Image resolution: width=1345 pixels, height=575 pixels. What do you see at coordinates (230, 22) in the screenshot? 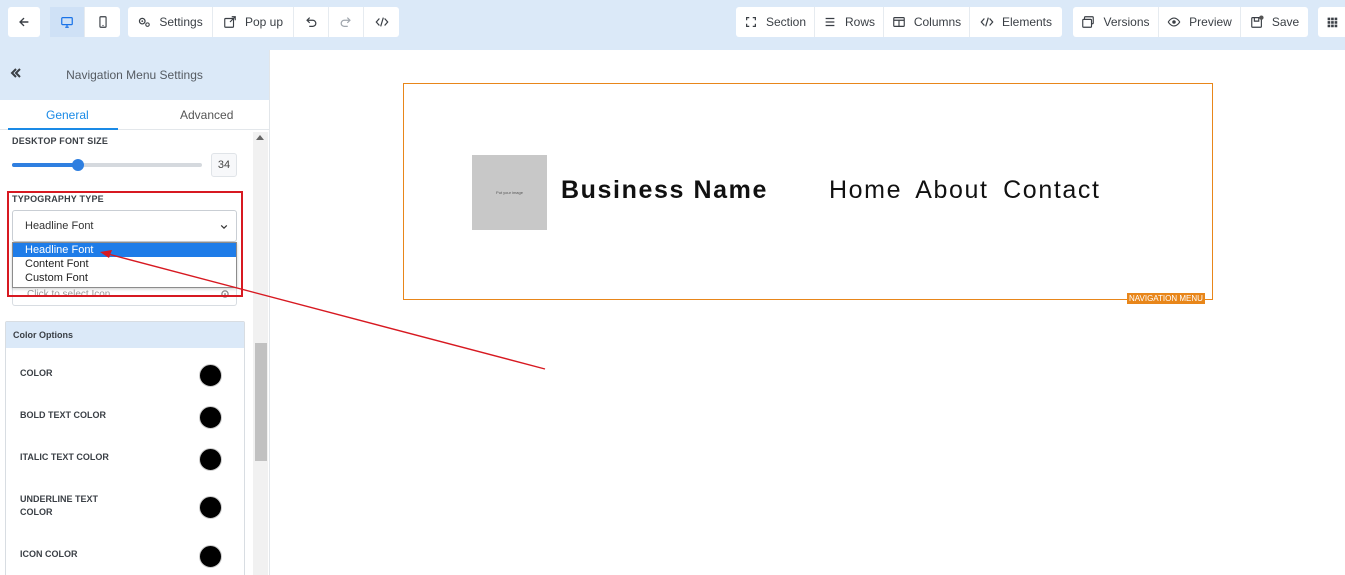
I see `external-link-icon` at bounding box center [230, 22].